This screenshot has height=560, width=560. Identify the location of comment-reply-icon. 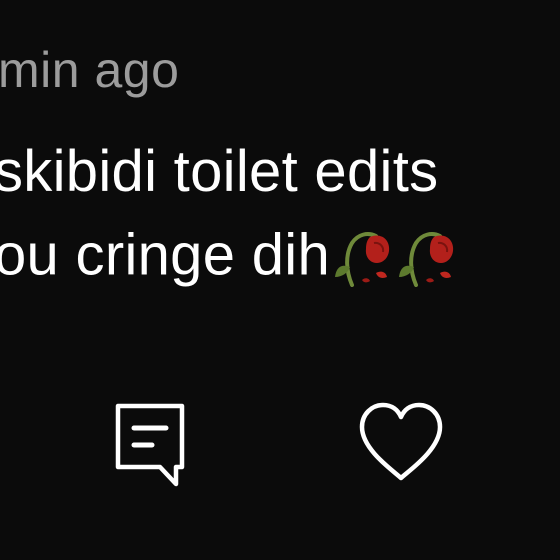
(150, 445).